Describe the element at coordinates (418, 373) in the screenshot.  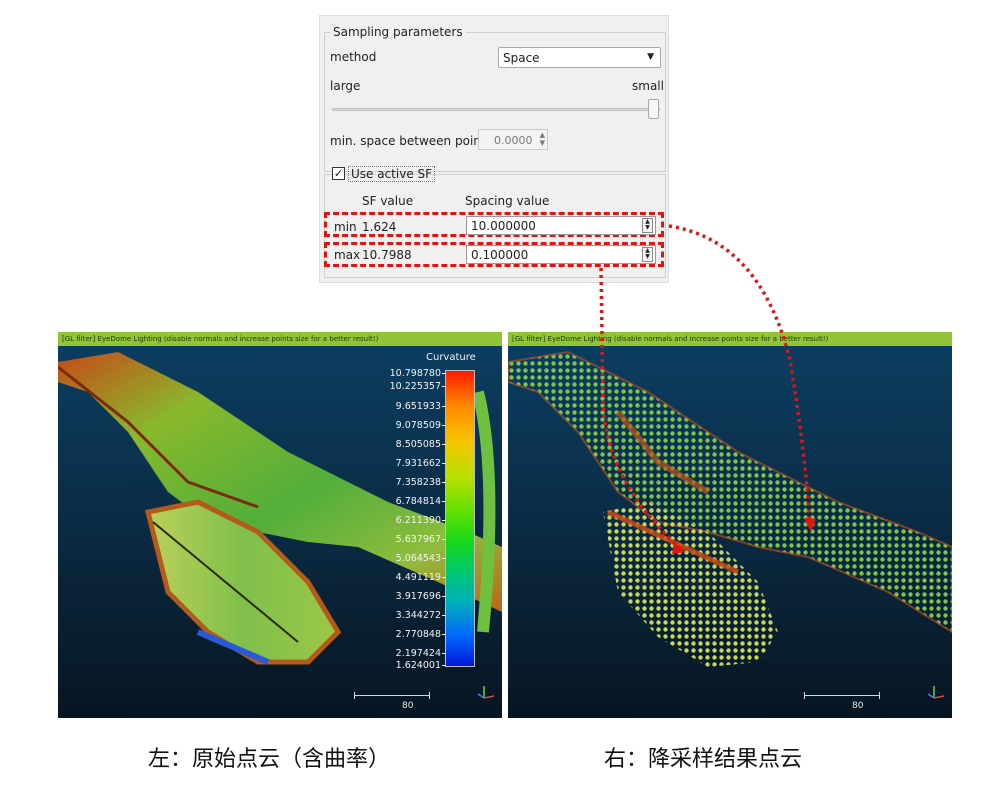
I see `colorbar-tick: 10.798780` at that location.